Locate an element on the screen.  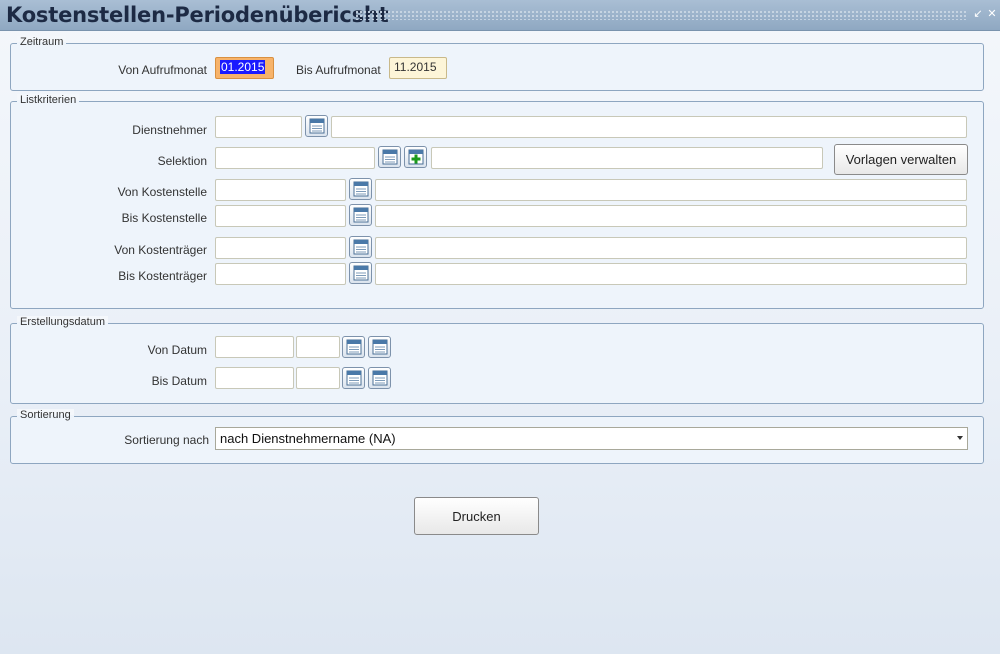
von-aufrufmonat-value: 01.2015 is located at coordinates (243, 67).